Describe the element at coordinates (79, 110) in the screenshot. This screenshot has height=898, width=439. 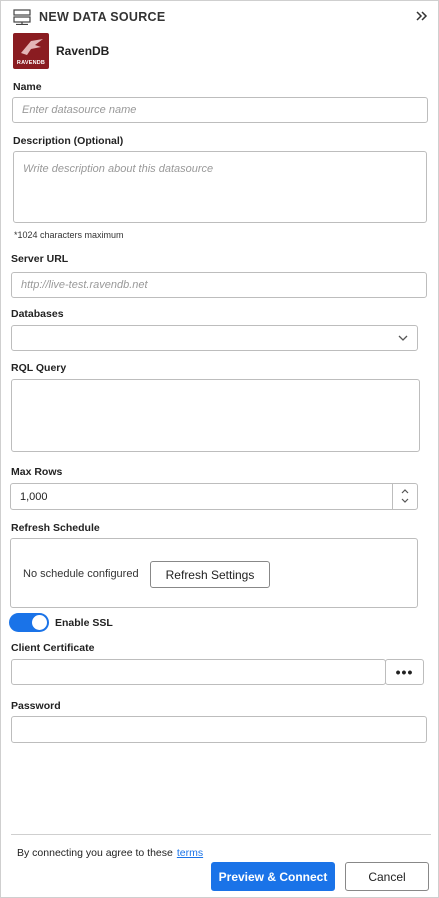
I see `name-placeholder: Enter datasource name` at that location.